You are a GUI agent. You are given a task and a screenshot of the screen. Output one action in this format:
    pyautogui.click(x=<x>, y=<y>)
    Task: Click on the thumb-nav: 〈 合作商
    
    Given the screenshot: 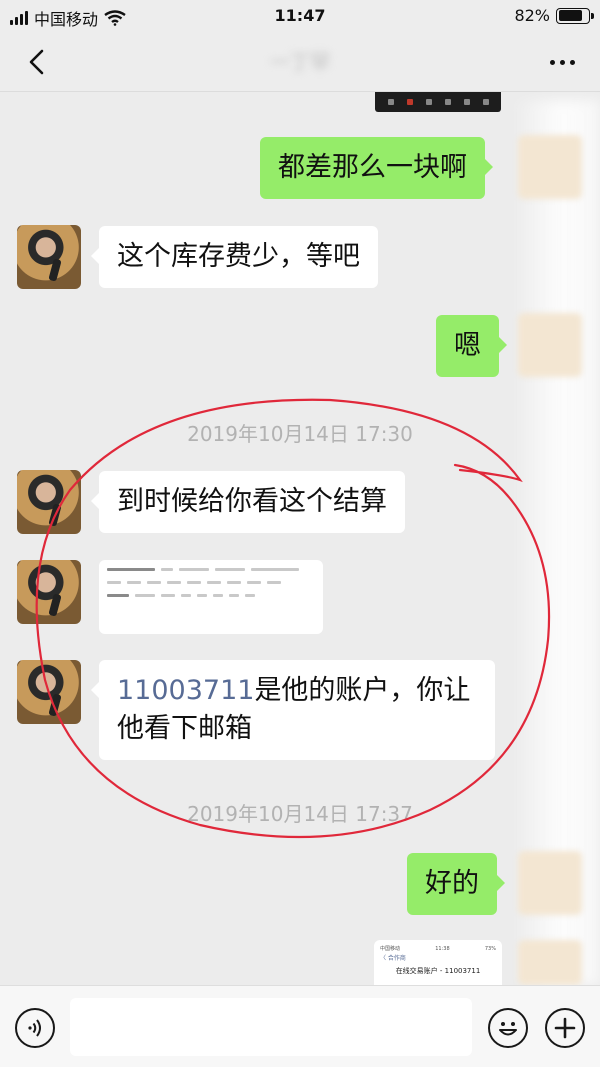 What is the action you would take?
    pyautogui.click(x=393, y=958)
    